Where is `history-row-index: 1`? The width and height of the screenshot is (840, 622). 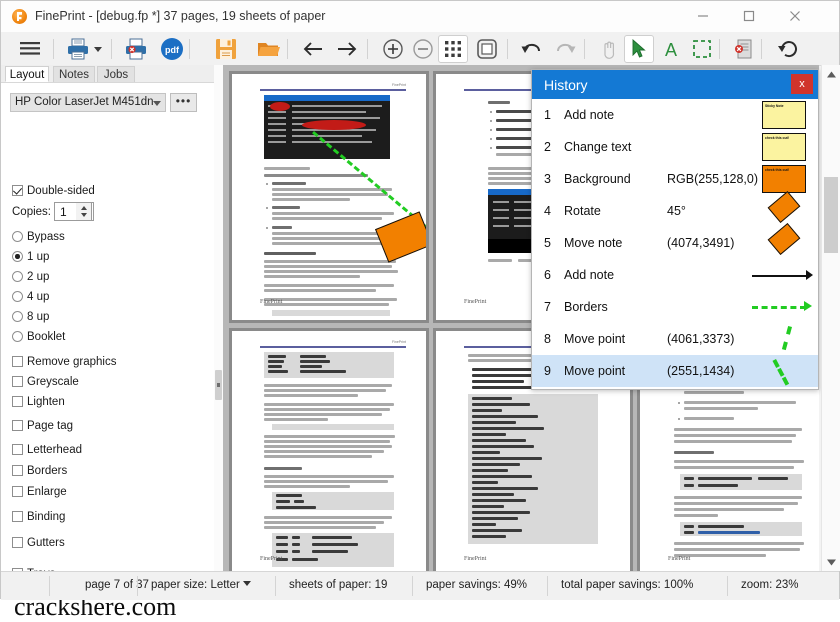 history-row-index: 1 is located at coordinates (547, 115).